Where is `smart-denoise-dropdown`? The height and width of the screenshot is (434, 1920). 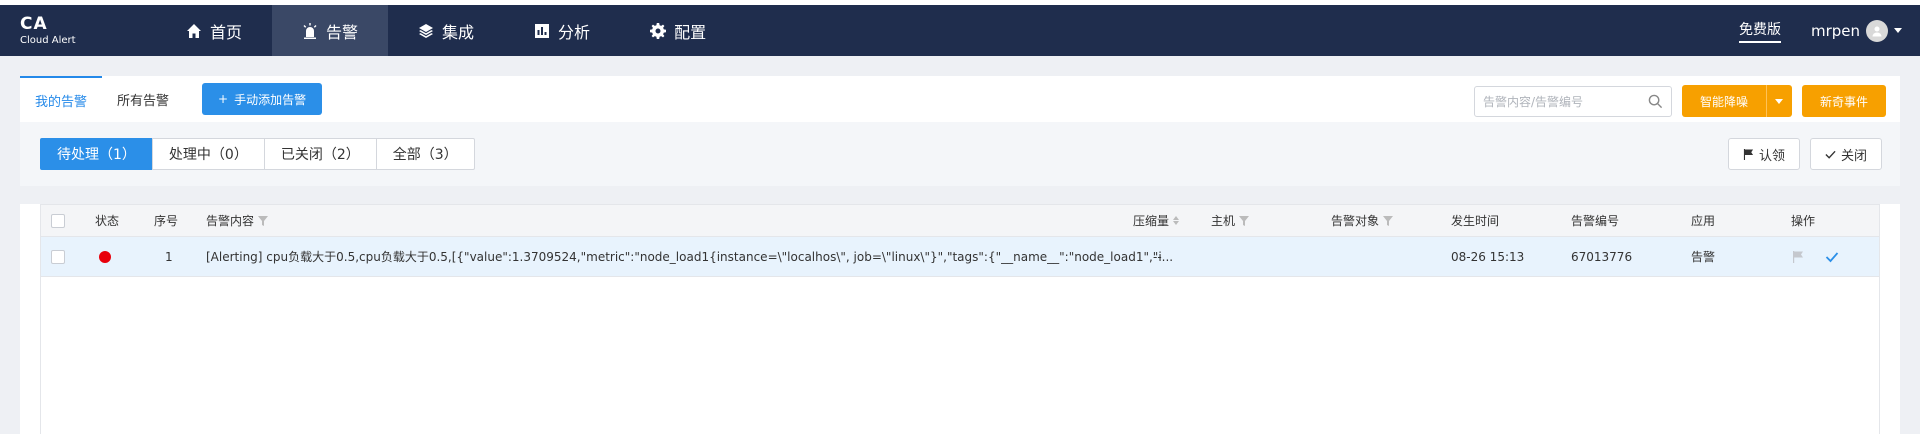 smart-denoise-dropdown is located at coordinates (1778, 101).